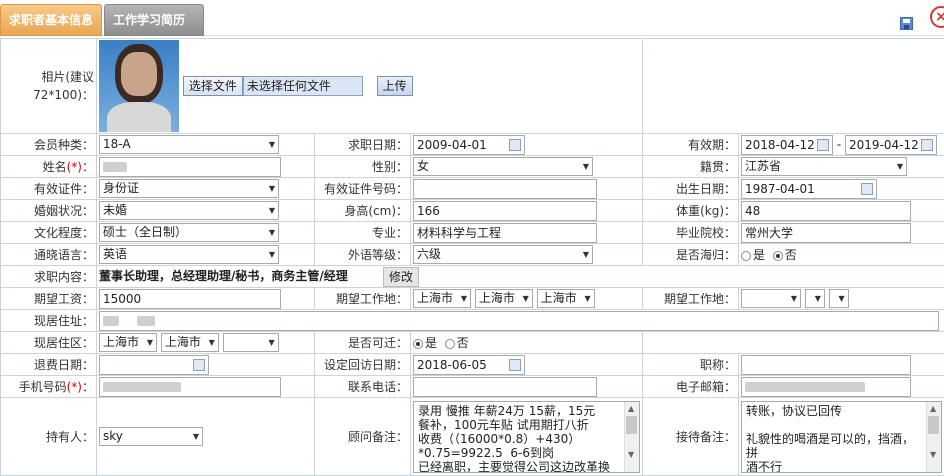 The image size is (944, 476). I want to click on area-label: 现居住区：, so click(48, 342).